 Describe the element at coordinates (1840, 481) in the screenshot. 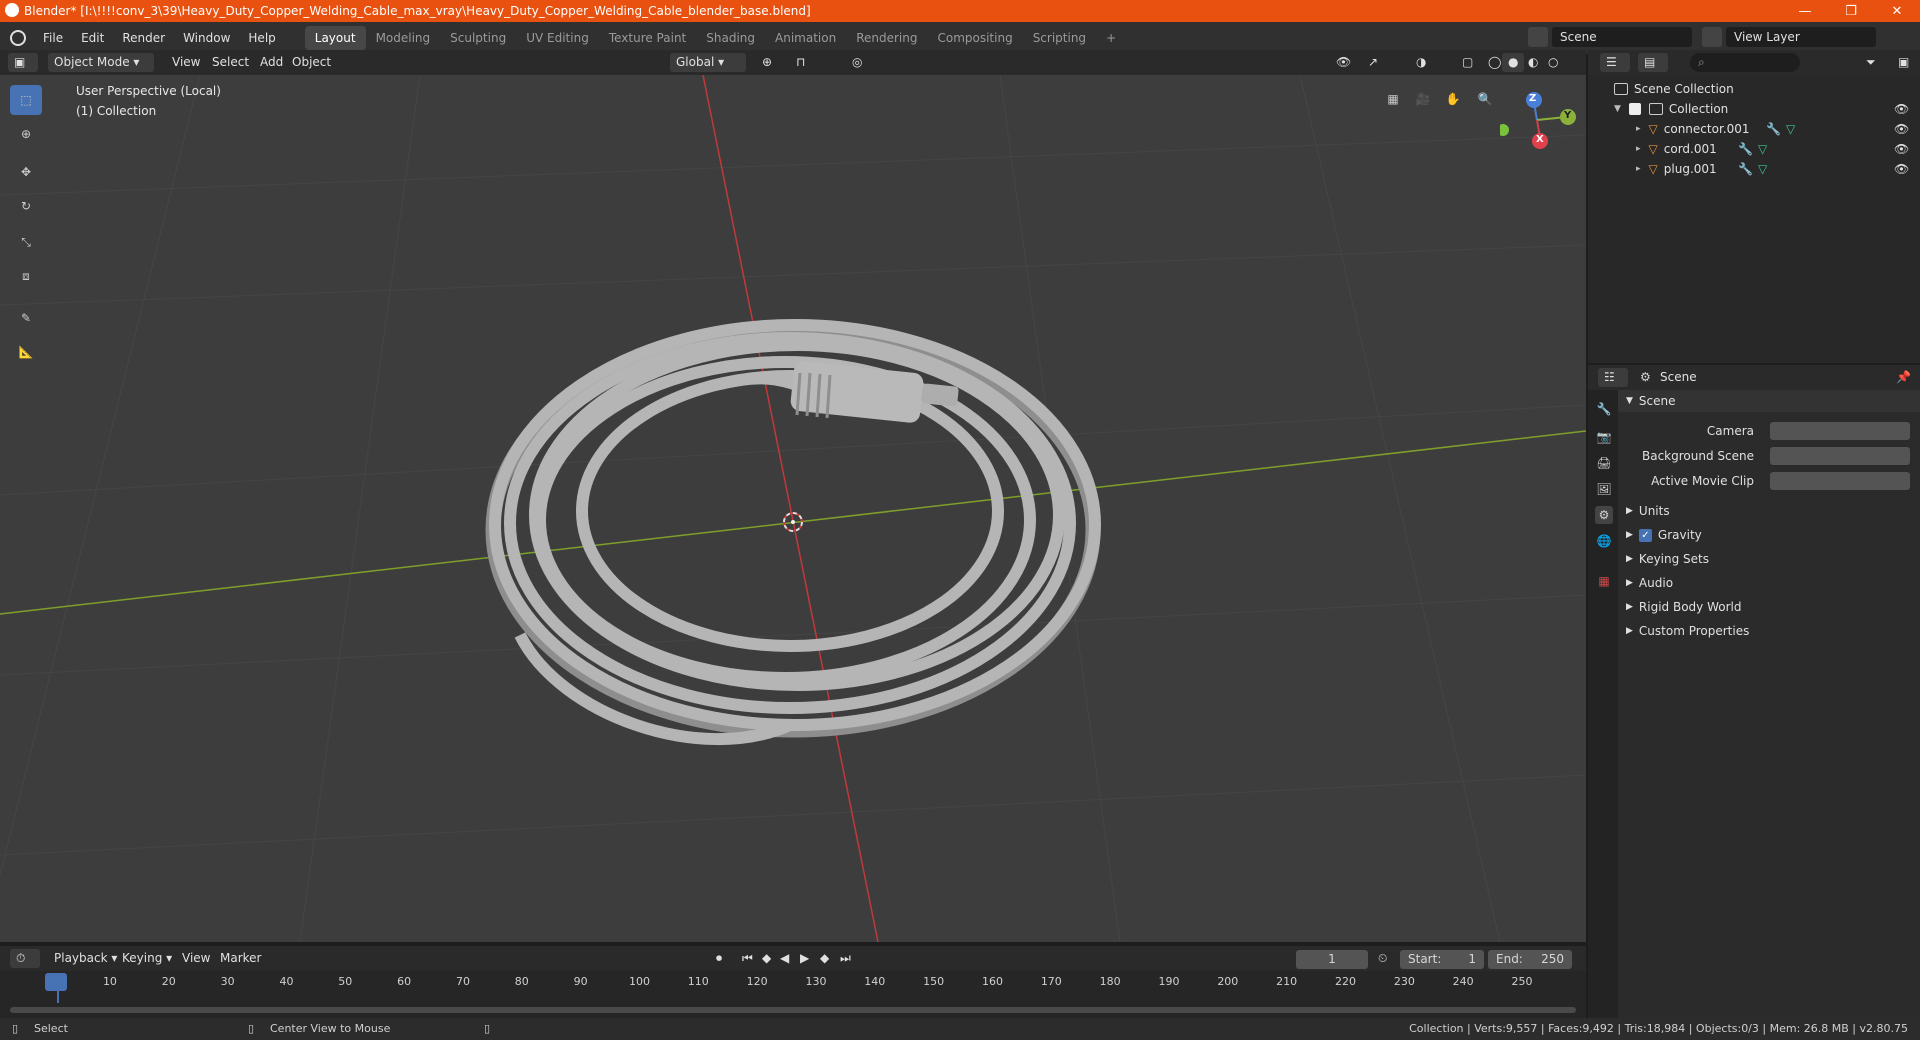

I see `active-movie-clip-field` at that location.